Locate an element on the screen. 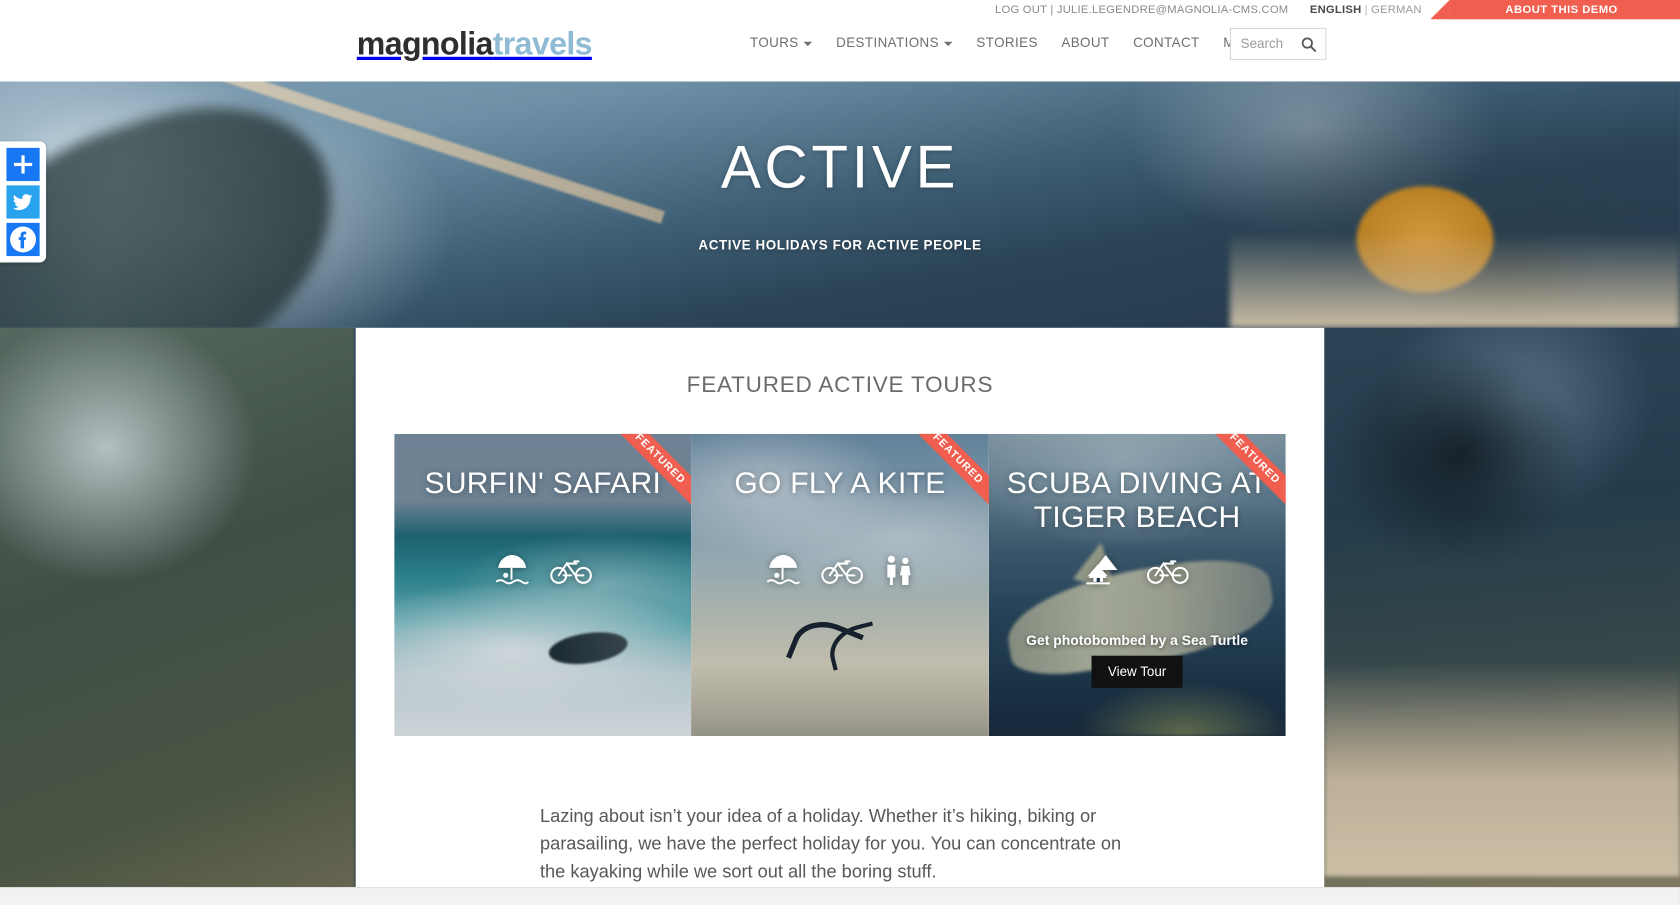 The height and width of the screenshot is (905, 1680). addthis-plus-icon is located at coordinates (23, 164).